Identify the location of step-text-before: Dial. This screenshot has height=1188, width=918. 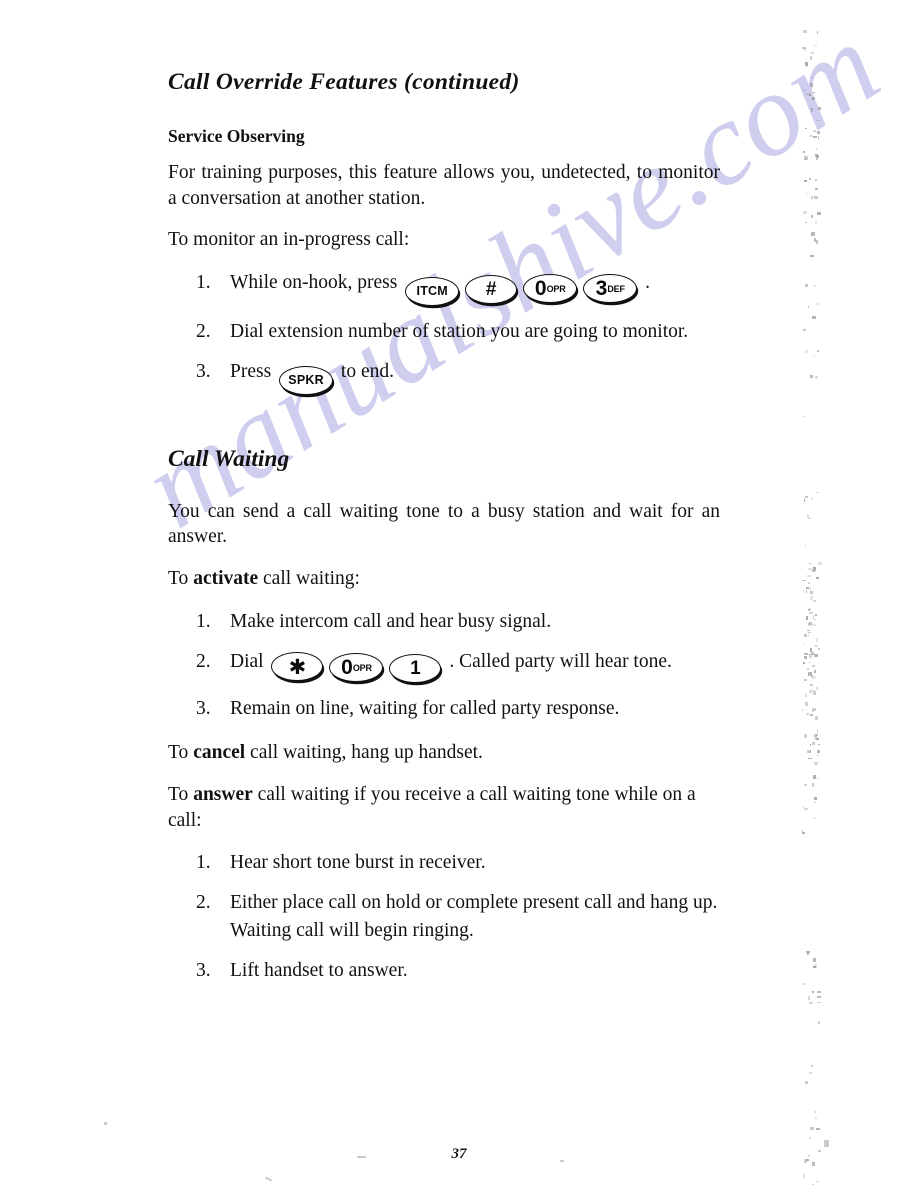
(247, 661).